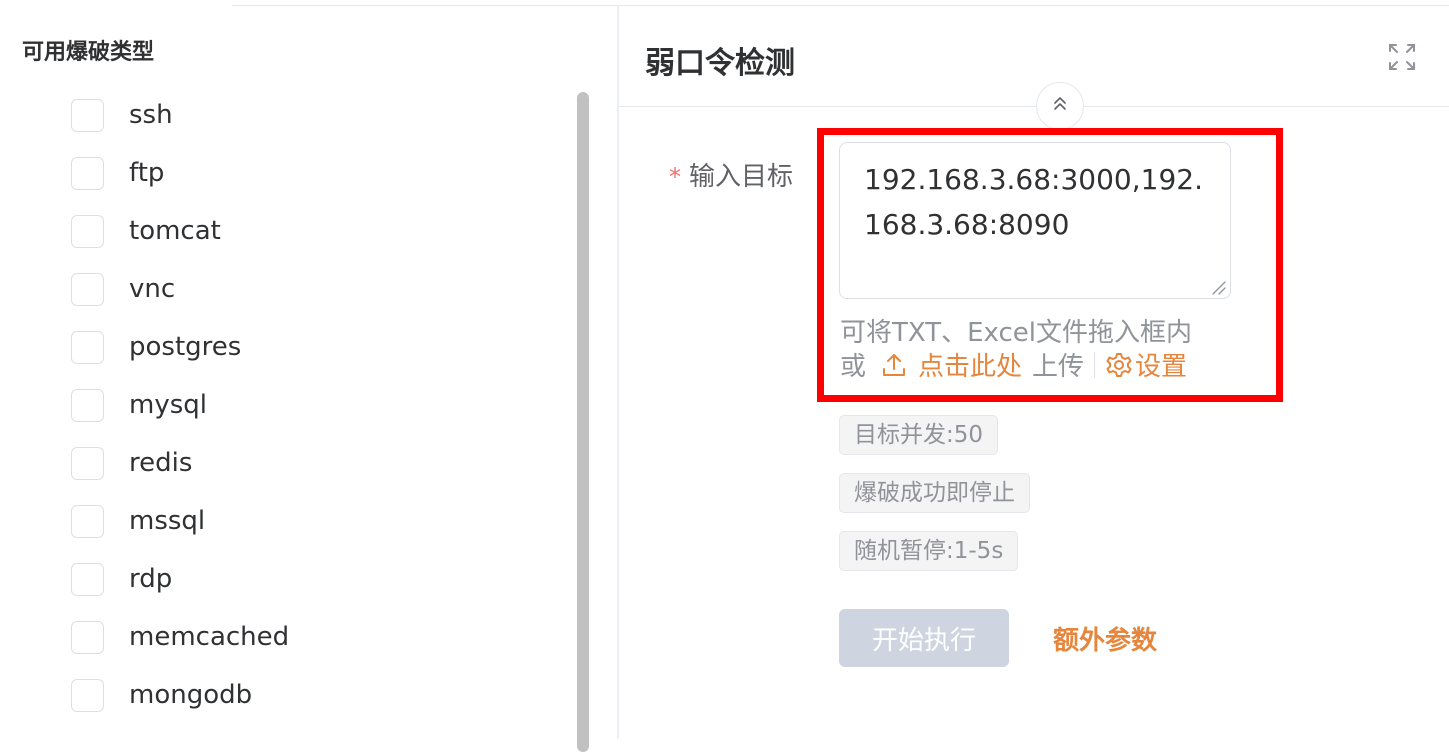 The height and width of the screenshot is (752, 1449). I want to click on tag-concurrency: 目标并发:50, so click(919, 435).